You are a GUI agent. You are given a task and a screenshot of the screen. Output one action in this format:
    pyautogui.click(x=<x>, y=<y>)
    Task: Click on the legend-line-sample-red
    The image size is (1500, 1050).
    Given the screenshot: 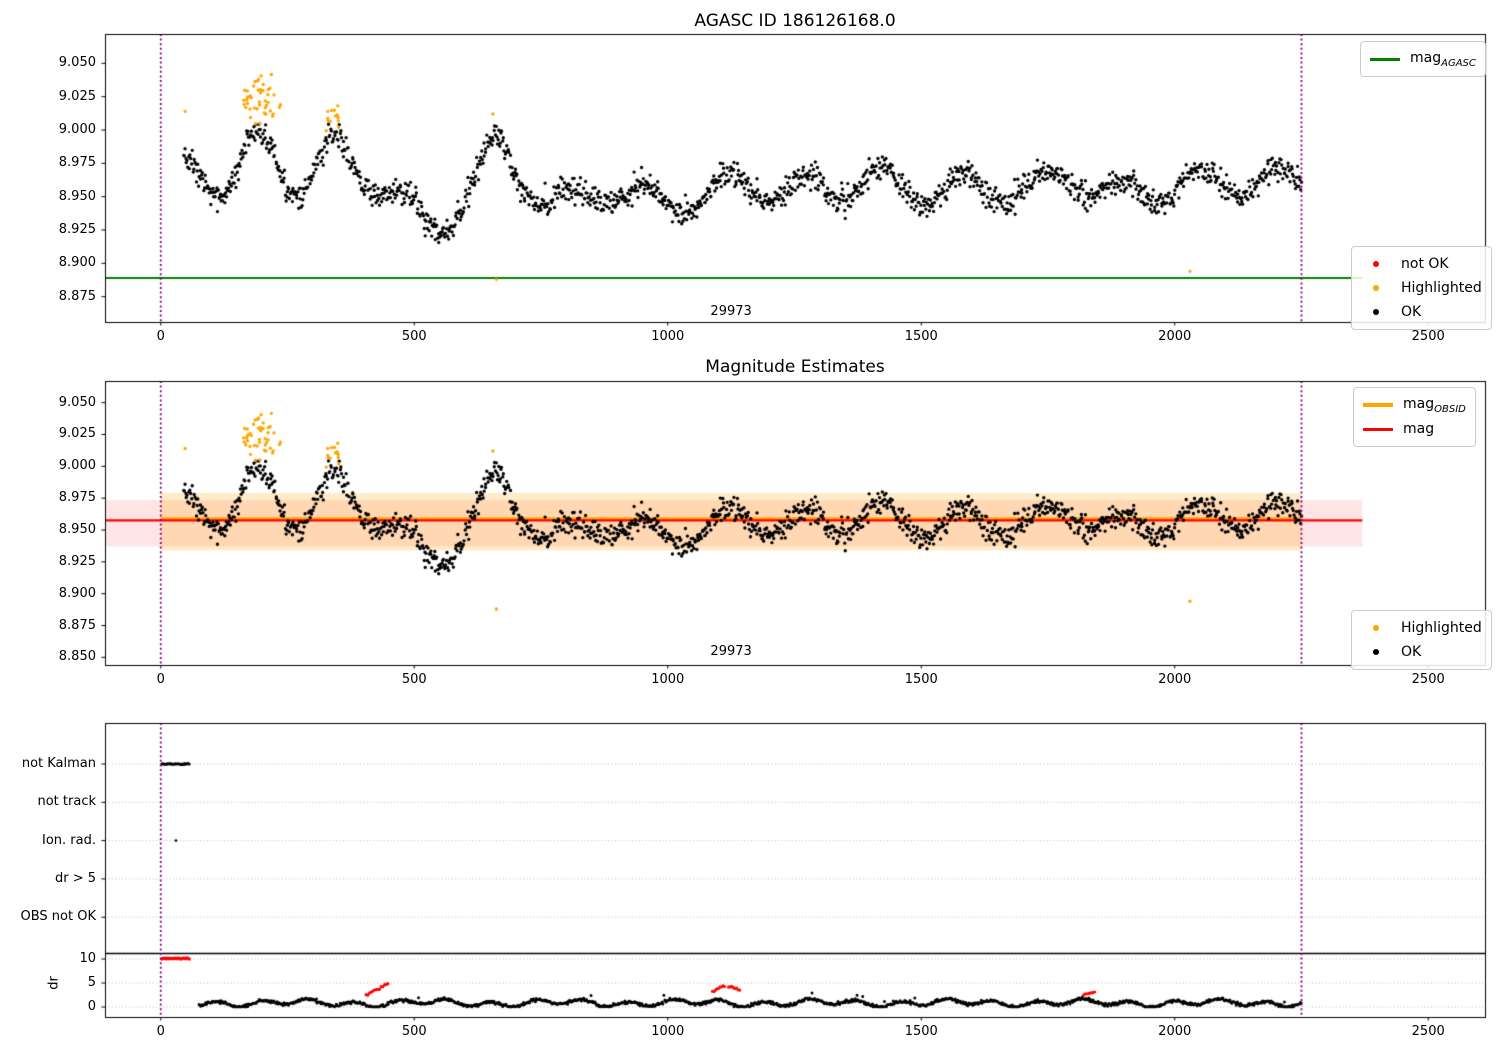 What is the action you would take?
    pyautogui.click(x=1378, y=429)
    